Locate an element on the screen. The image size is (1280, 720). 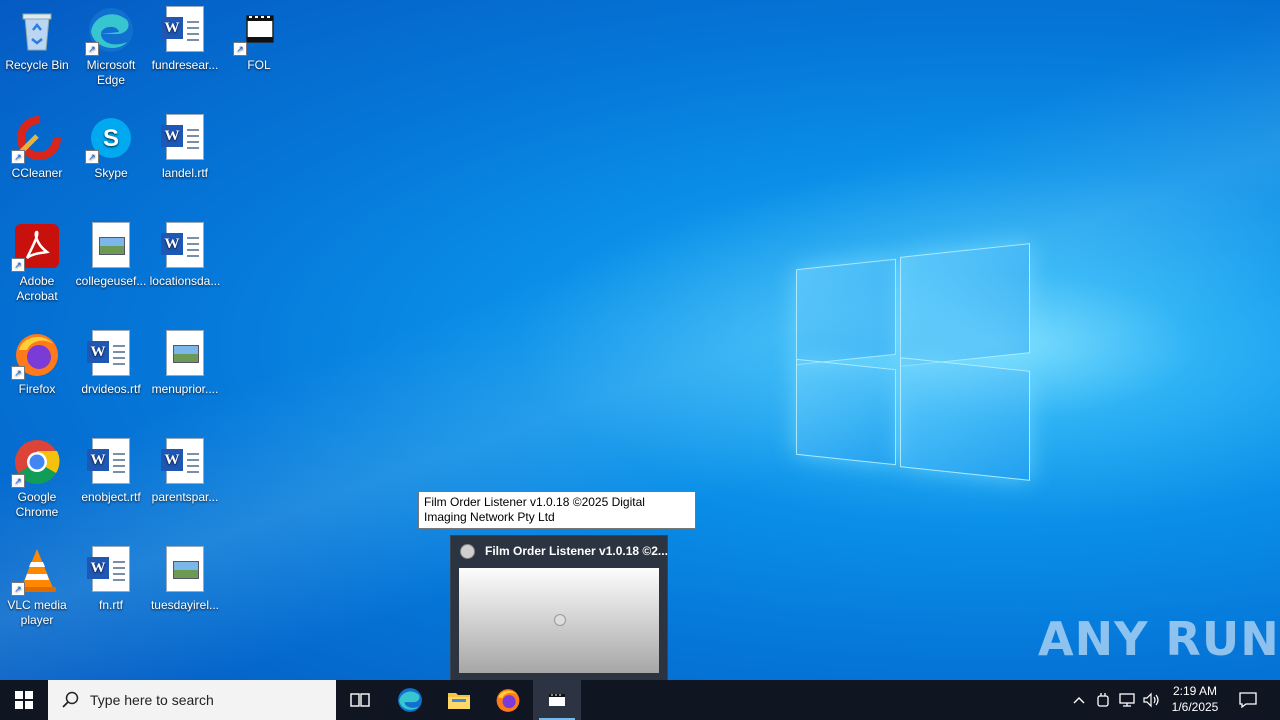
anyrun-watermark: ANY RUN is located at coordinates (1159, 639).